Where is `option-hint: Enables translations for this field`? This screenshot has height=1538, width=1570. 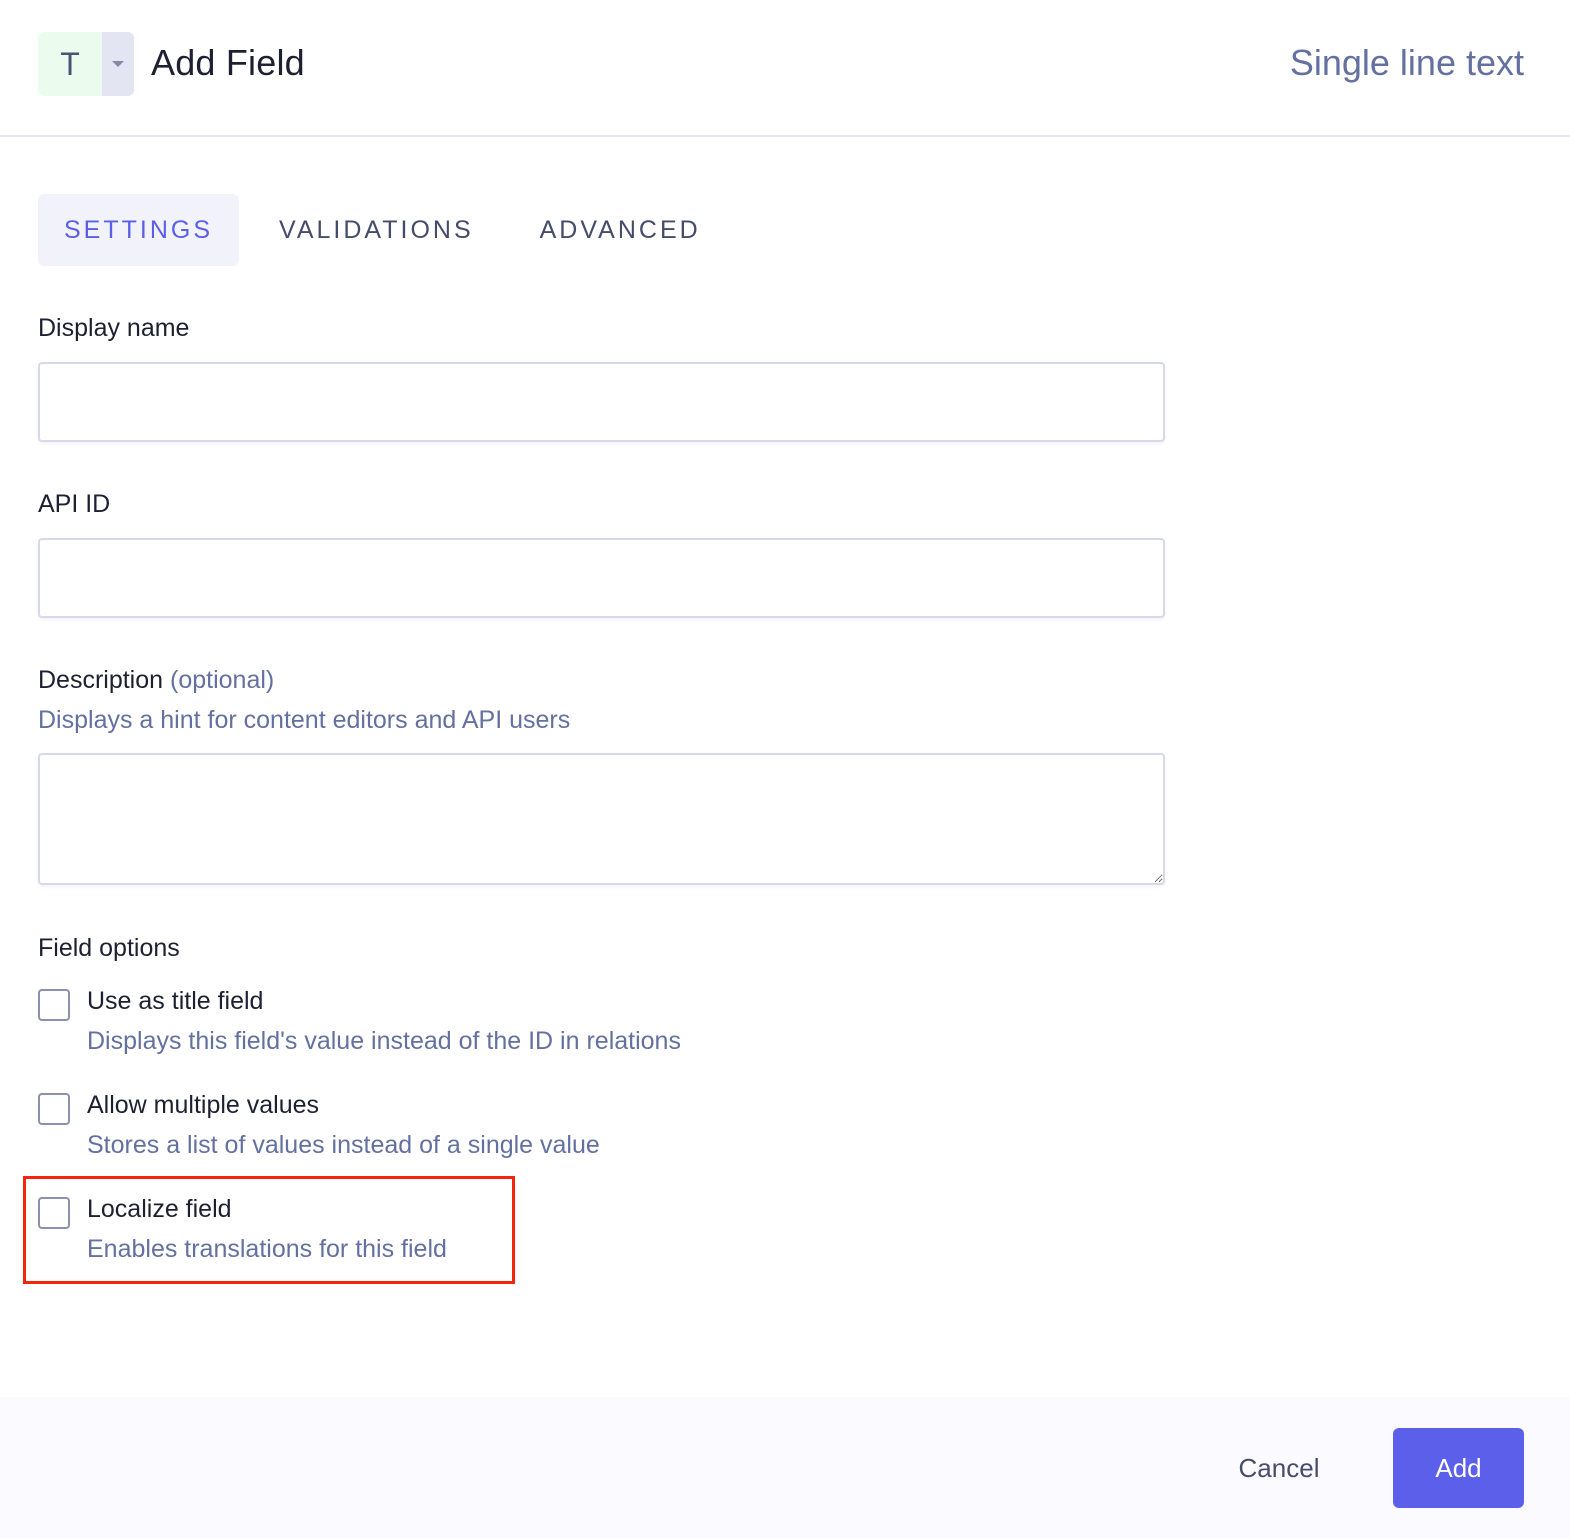 option-hint: Enables translations for this field is located at coordinates (267, 1249).